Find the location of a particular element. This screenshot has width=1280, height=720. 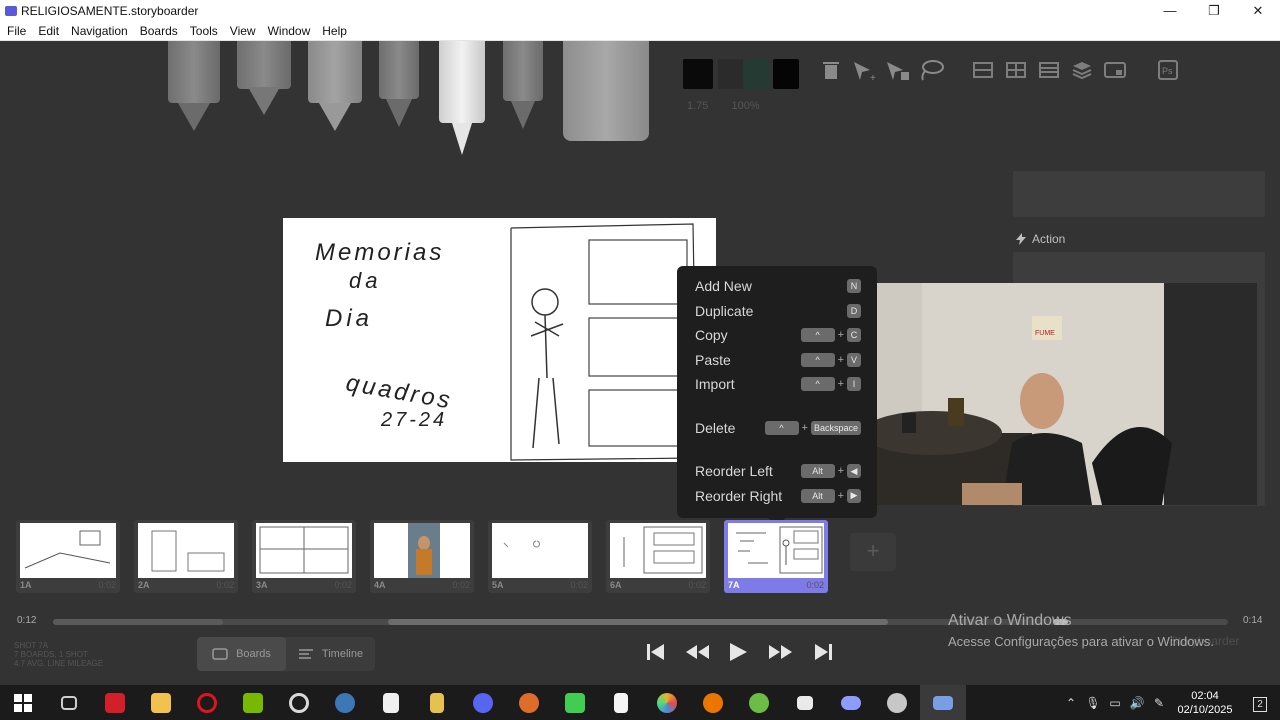

trash-icon is located at coordinates (831, 70).